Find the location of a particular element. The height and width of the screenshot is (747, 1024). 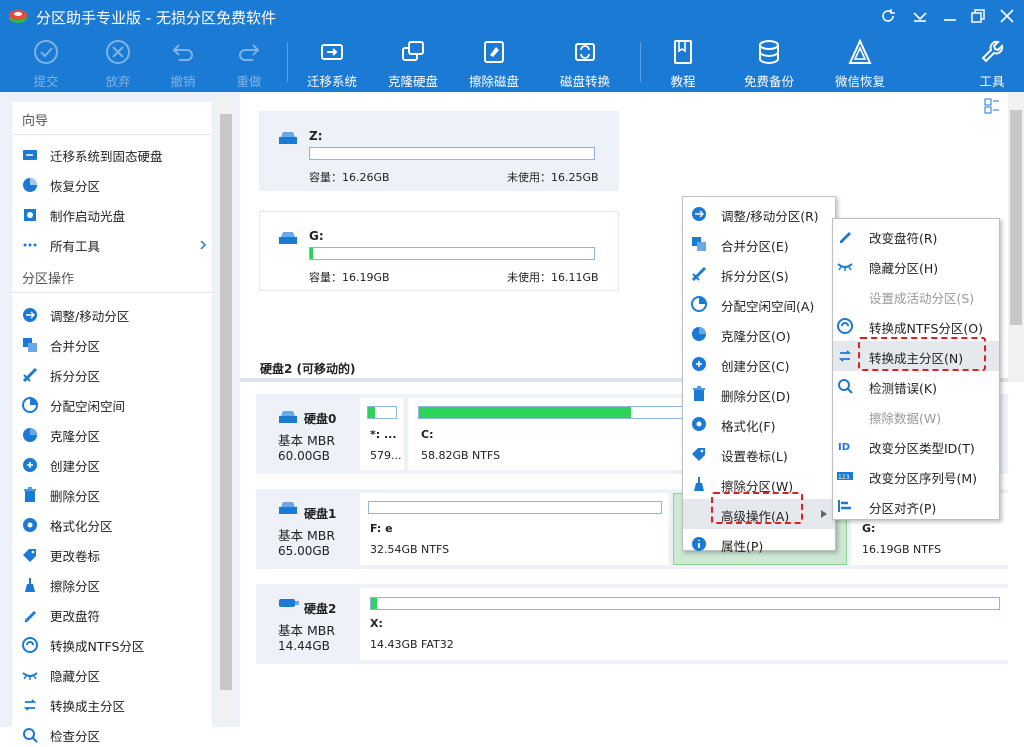

partition-card-z: Z: 容量：16.26GB 未使用：16.25GB is located at coordinates (439, 151).